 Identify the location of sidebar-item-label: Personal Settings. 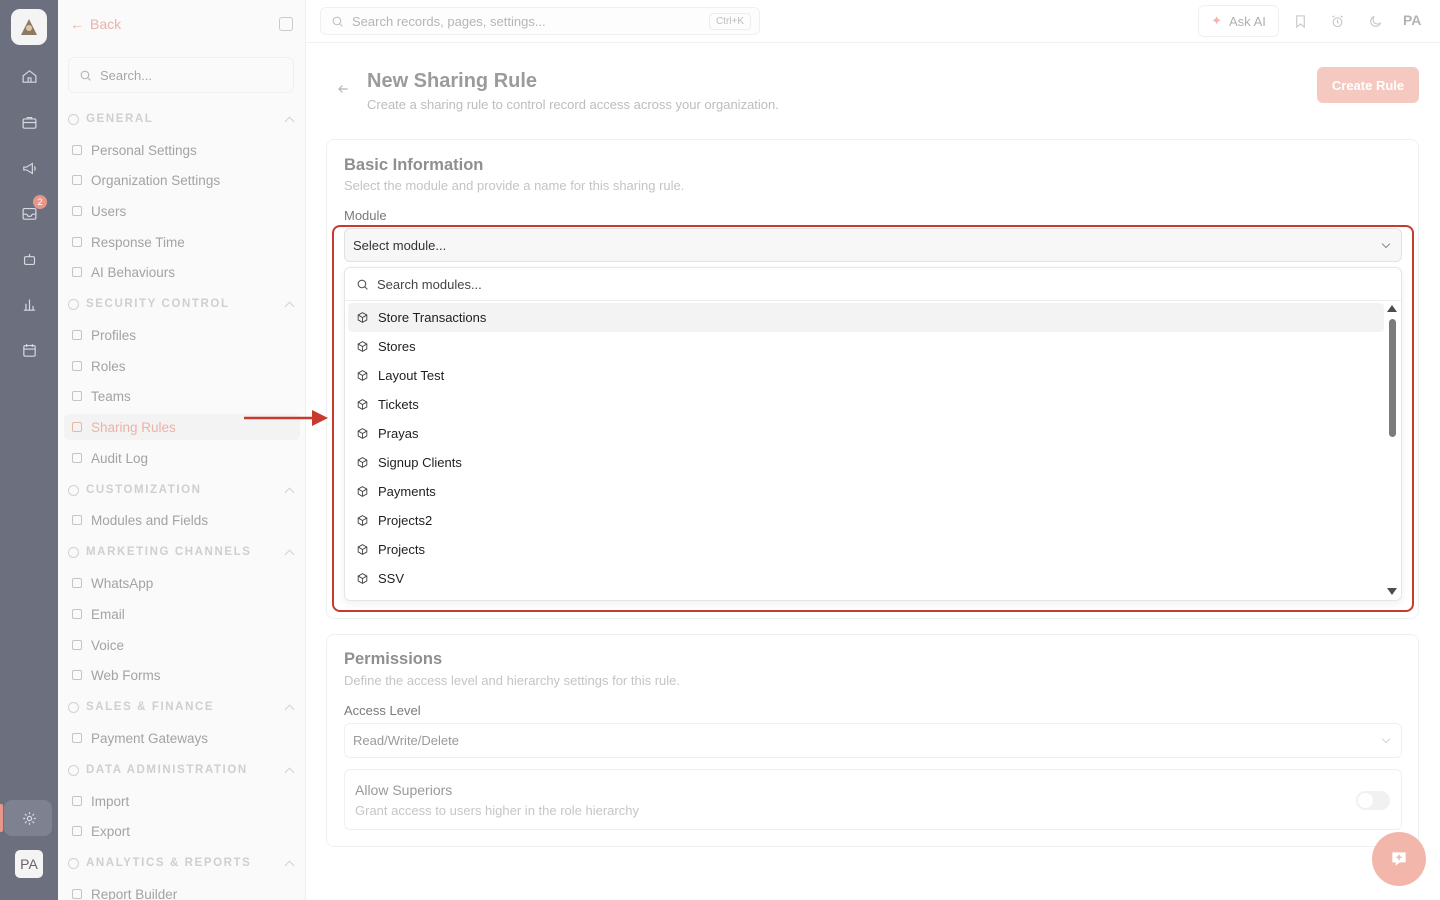
(144, 150).